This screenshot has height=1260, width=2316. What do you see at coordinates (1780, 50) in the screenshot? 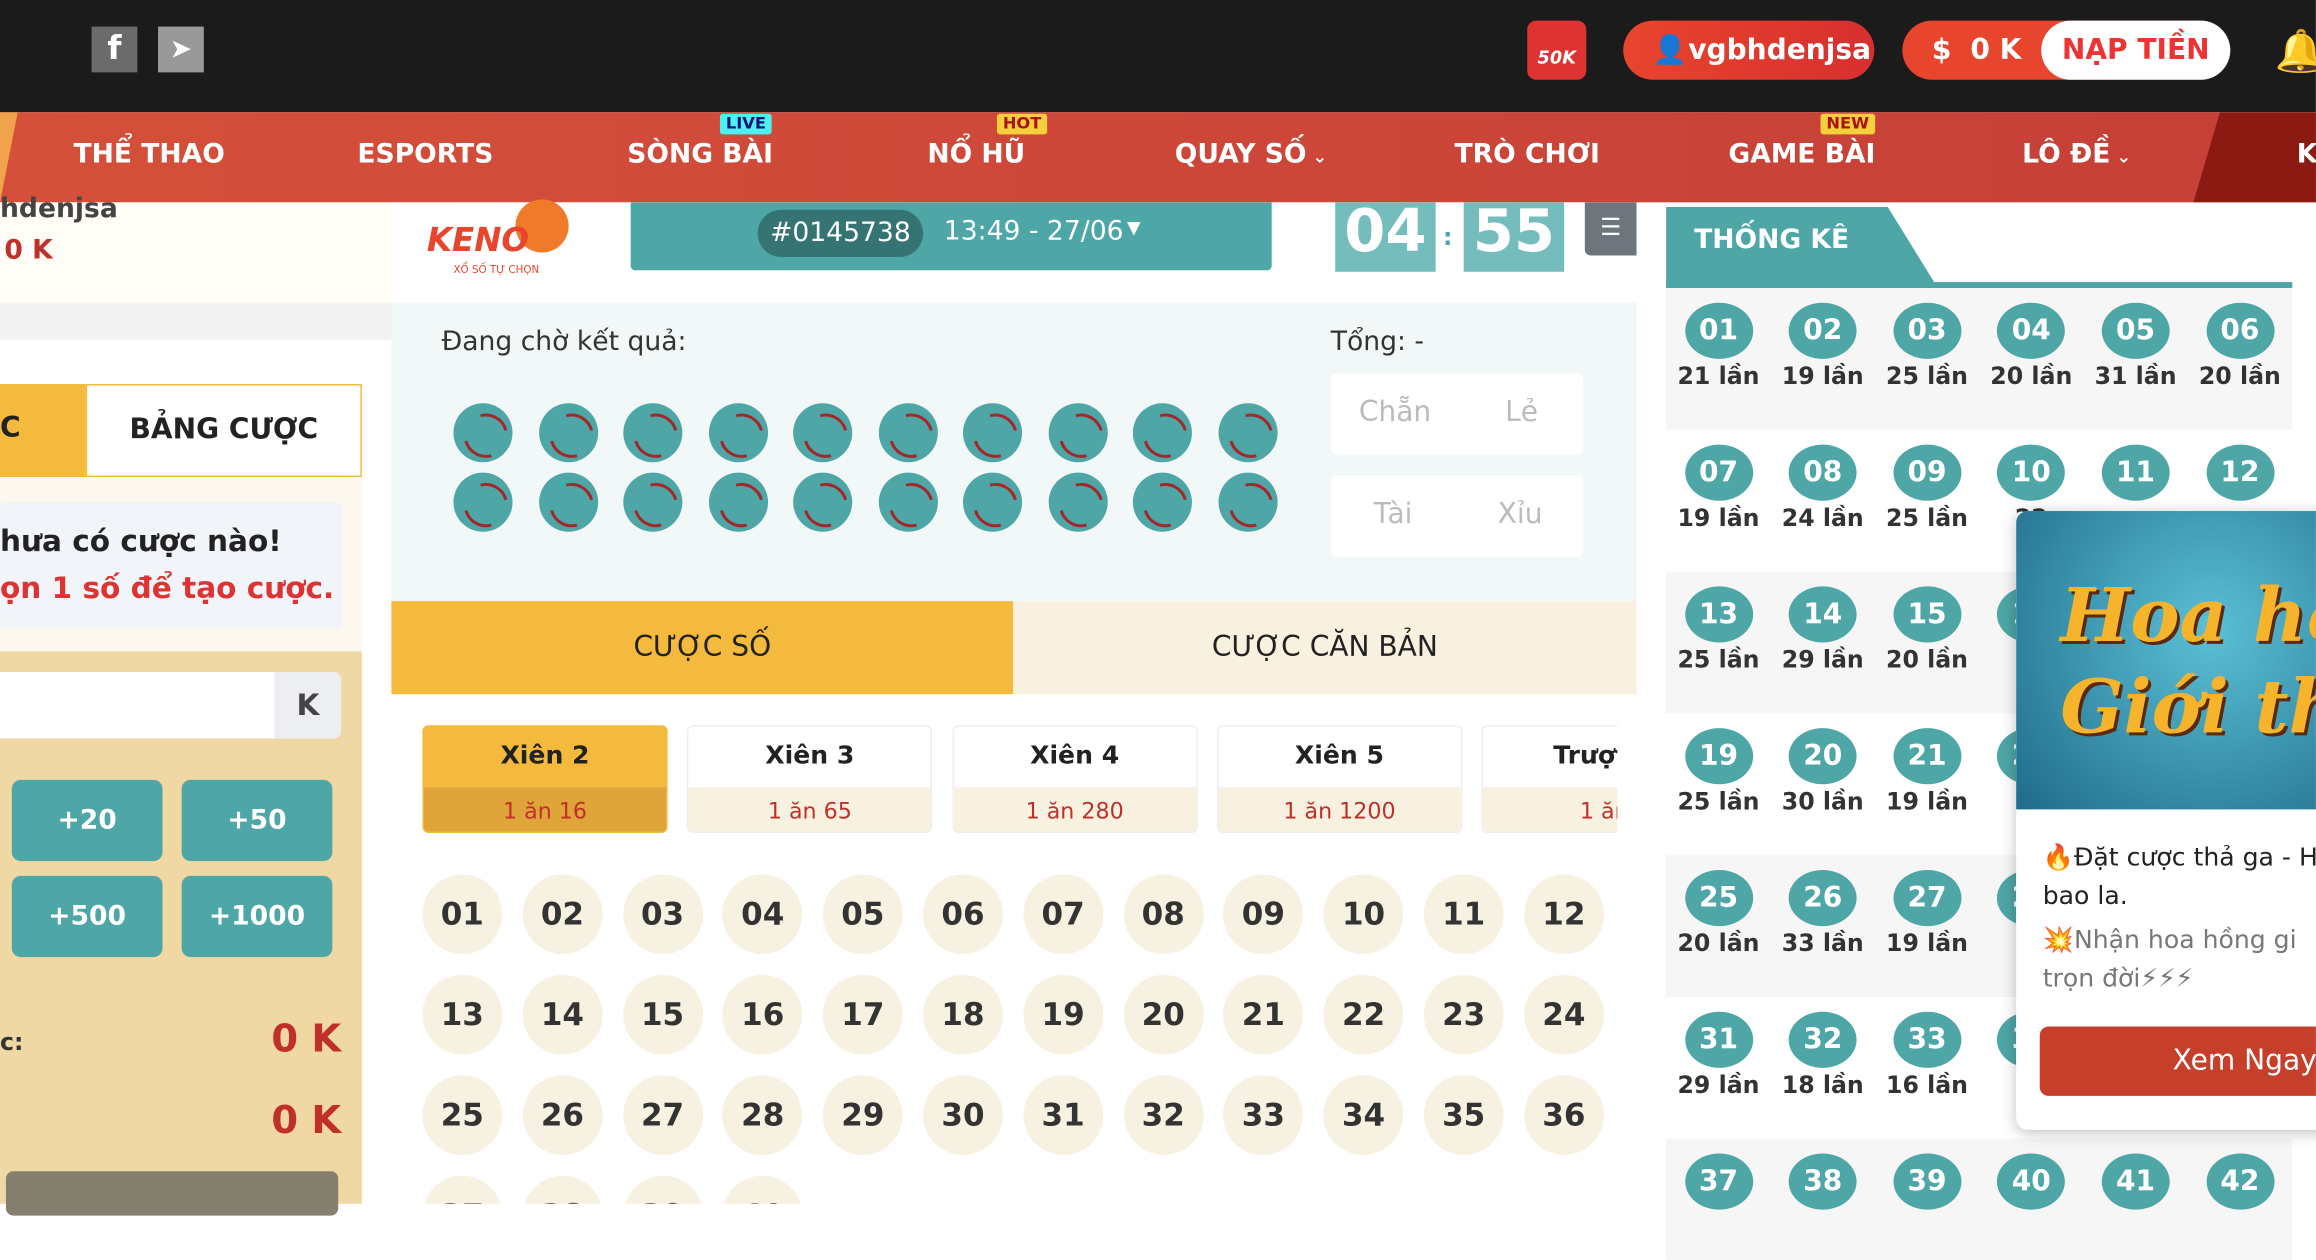
I see `username: vgbhdenjsa` at bounding box center [1780, 50].